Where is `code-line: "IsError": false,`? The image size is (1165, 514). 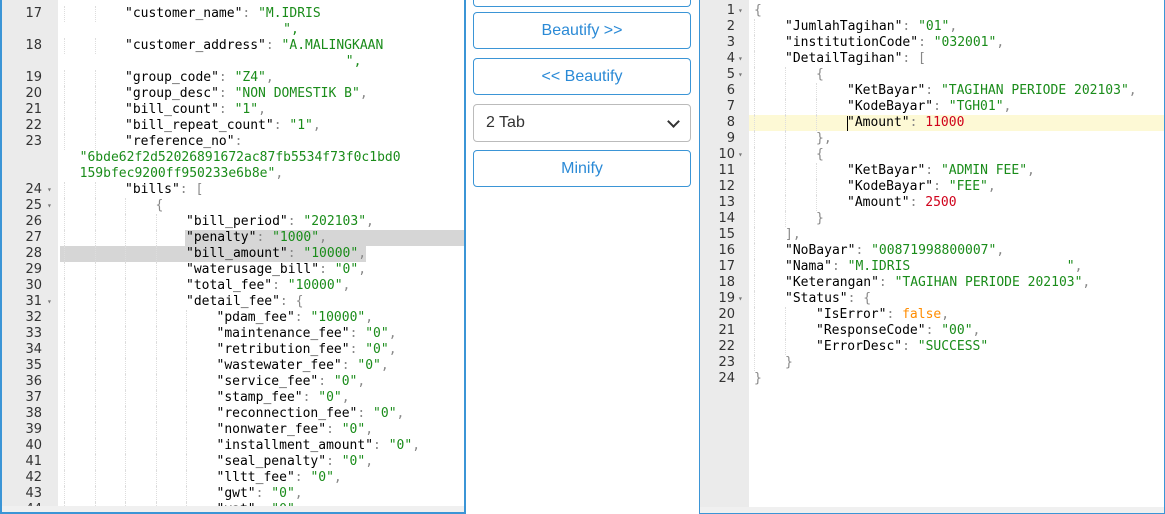 code-line: "IsError": false, is located at coordinates (882, 315).